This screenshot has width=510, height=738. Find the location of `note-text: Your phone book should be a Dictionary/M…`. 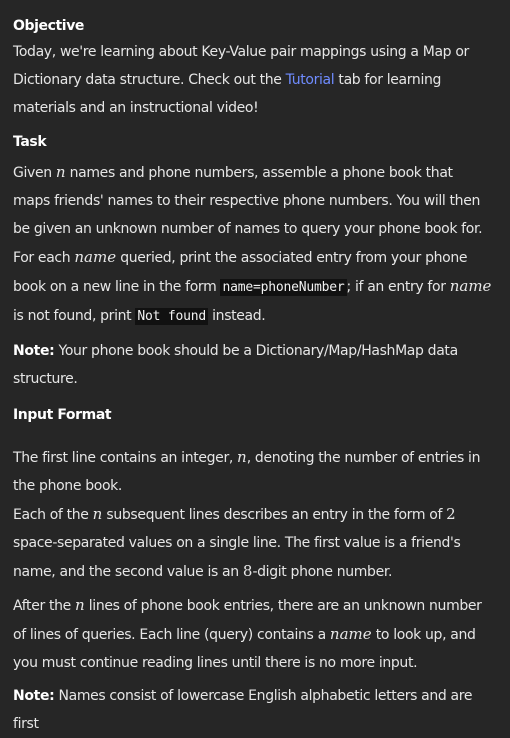

note-text: Your phone book should be a Dictionary/M… is located at coordinates (235, 365).